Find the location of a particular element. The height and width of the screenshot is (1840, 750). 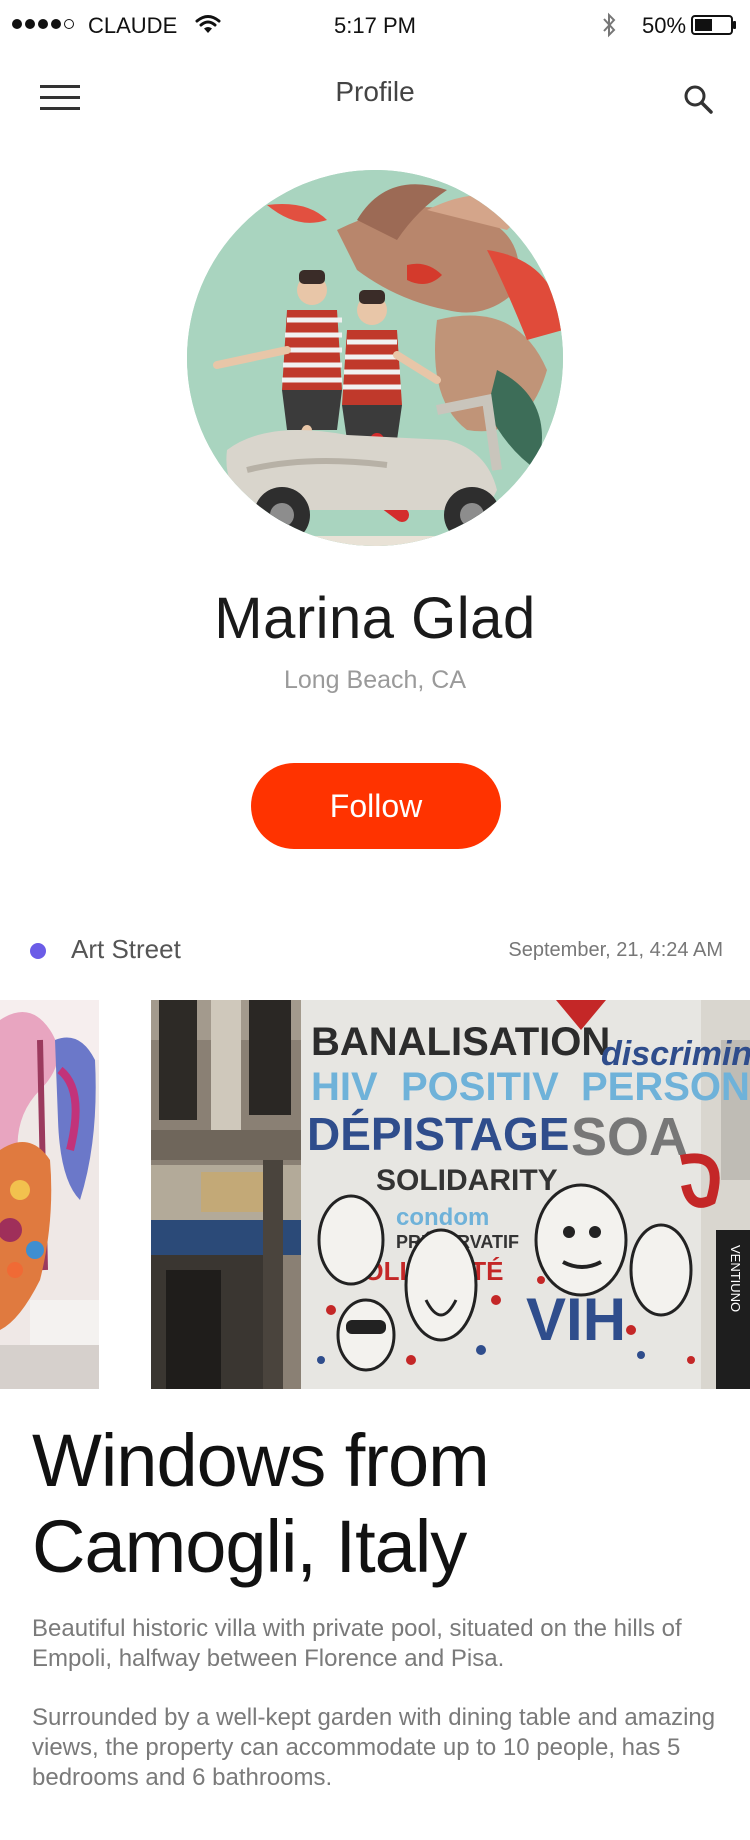

profile-name: Marina Glad is located at coordinates (375, 618).